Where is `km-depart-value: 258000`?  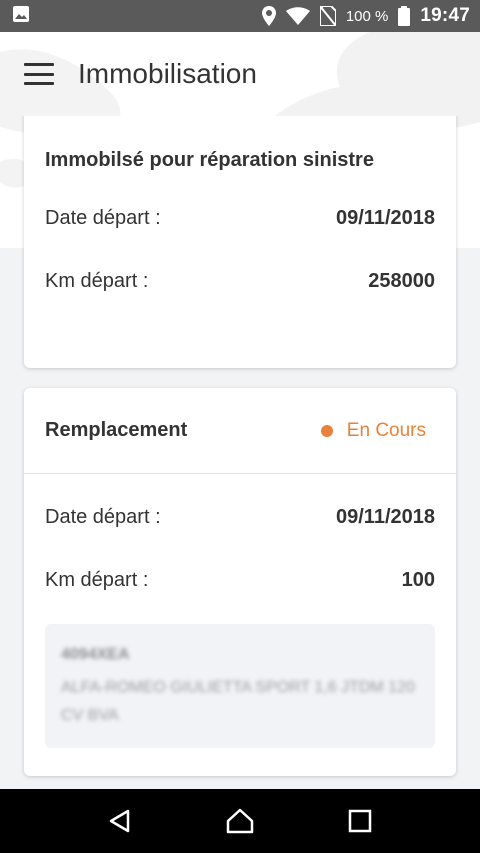 km-depart-value: 258000 is located at coordinates (401, 281).